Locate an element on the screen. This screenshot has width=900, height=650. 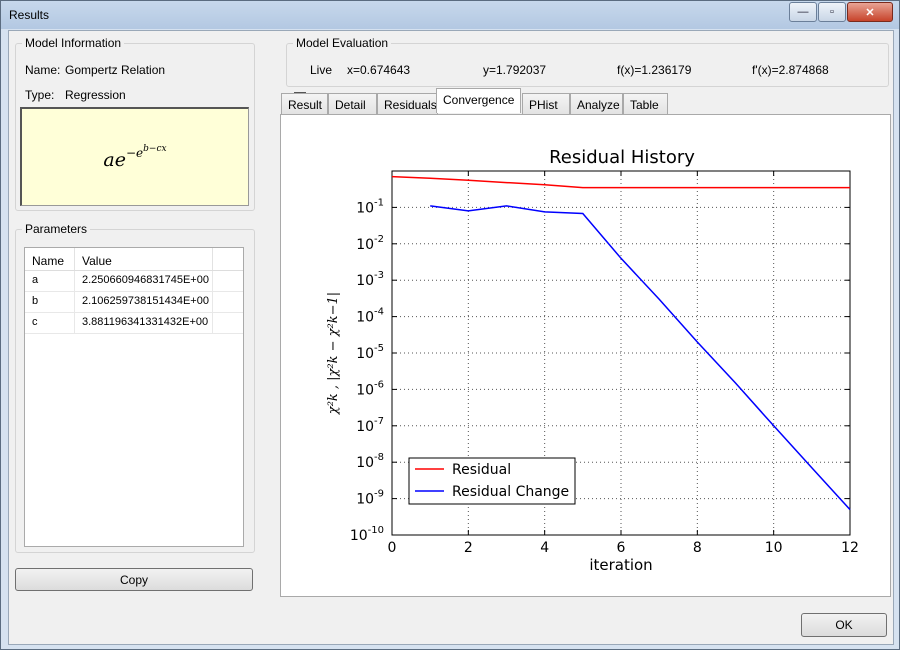
window-title: Results is located at coordinates (29, 15).